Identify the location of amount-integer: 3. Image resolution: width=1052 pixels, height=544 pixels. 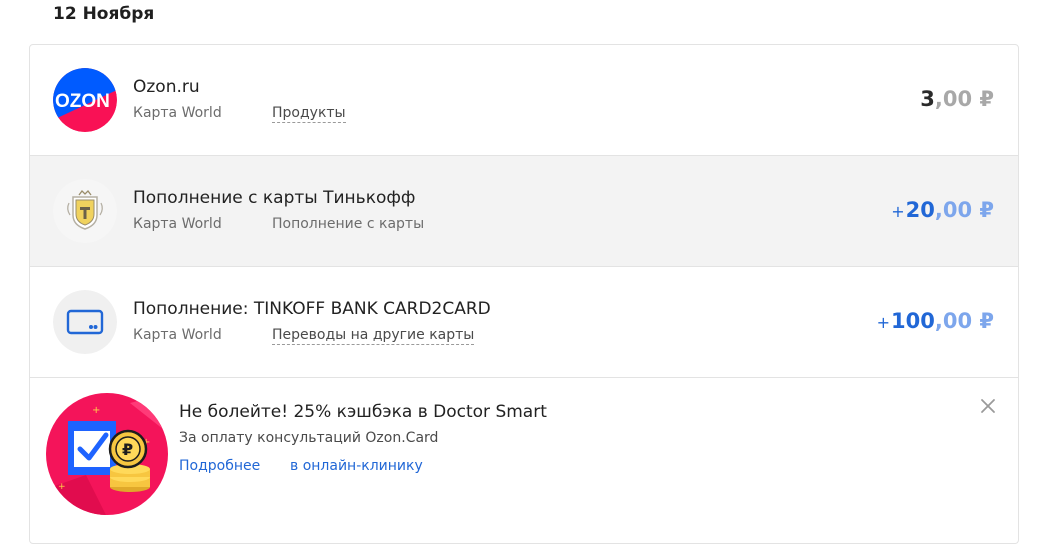
(927, 99).